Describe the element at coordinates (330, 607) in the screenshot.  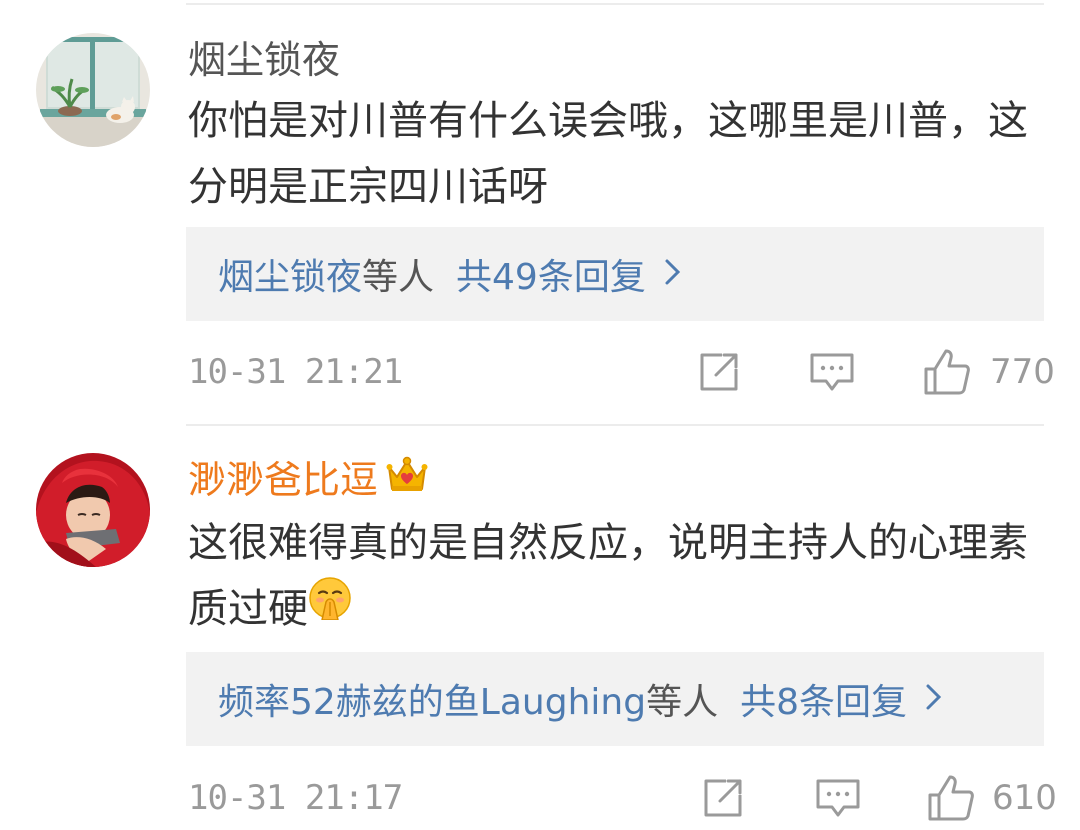
I see `shushing-face-emoji-icon` at that location.